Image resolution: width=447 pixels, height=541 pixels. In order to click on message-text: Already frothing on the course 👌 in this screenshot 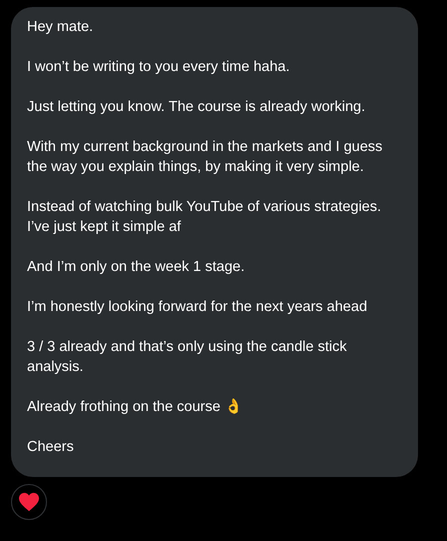, I will do `click(135, 407)`.